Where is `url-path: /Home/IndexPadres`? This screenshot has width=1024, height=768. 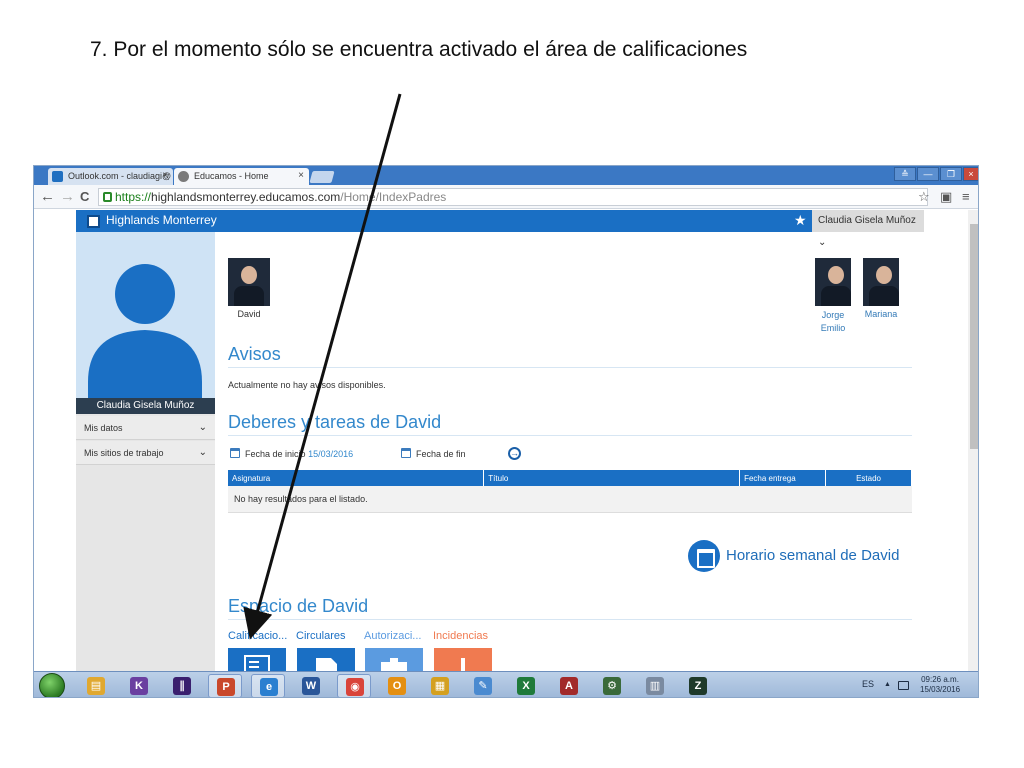 url-path: /Home/IndexPadres is located at coordinates (393, 197).